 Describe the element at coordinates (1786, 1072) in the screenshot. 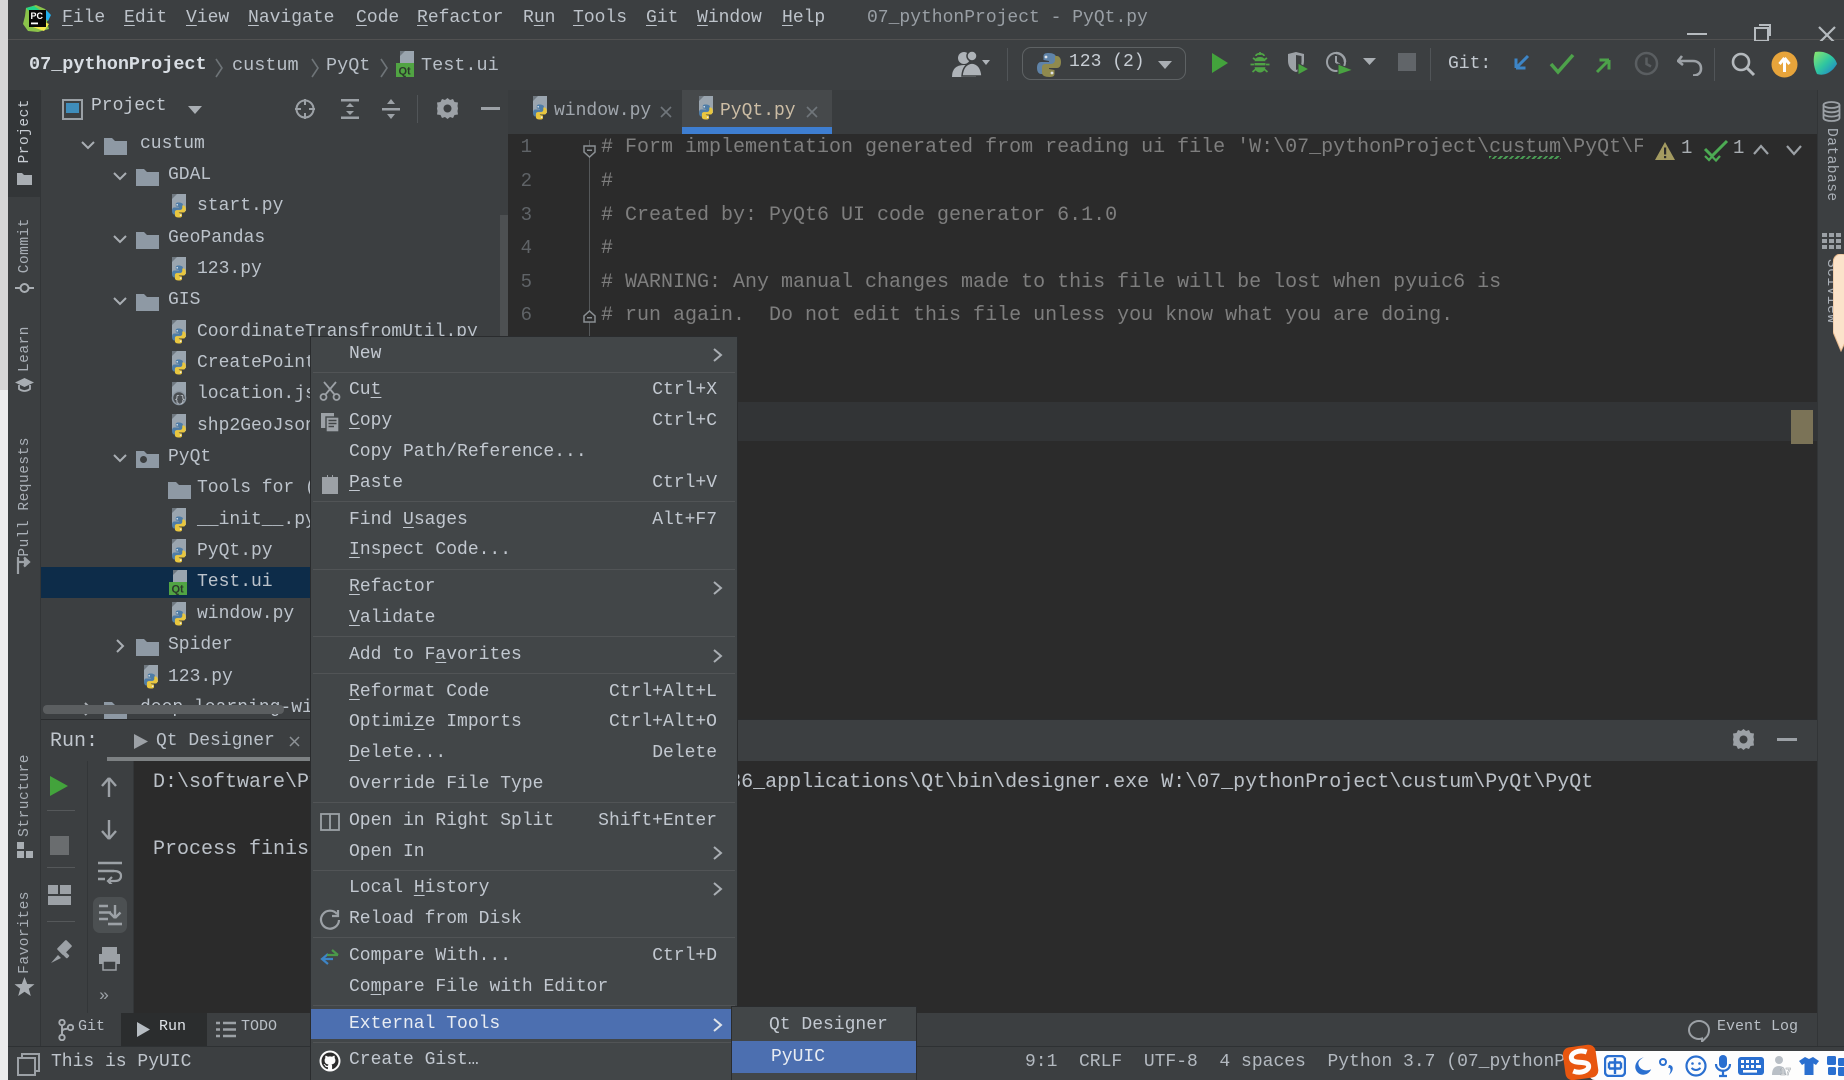

I see `svg-text: 17` at that location.